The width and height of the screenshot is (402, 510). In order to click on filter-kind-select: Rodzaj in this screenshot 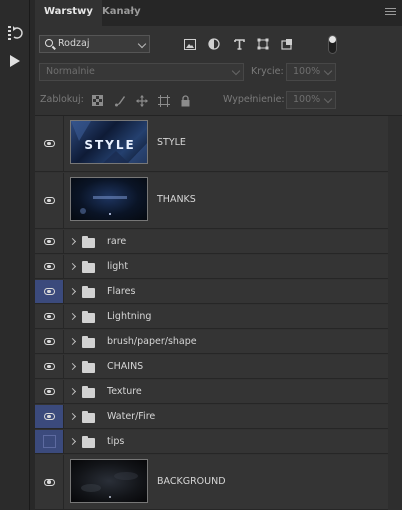, I will do `click(94, 44)`.